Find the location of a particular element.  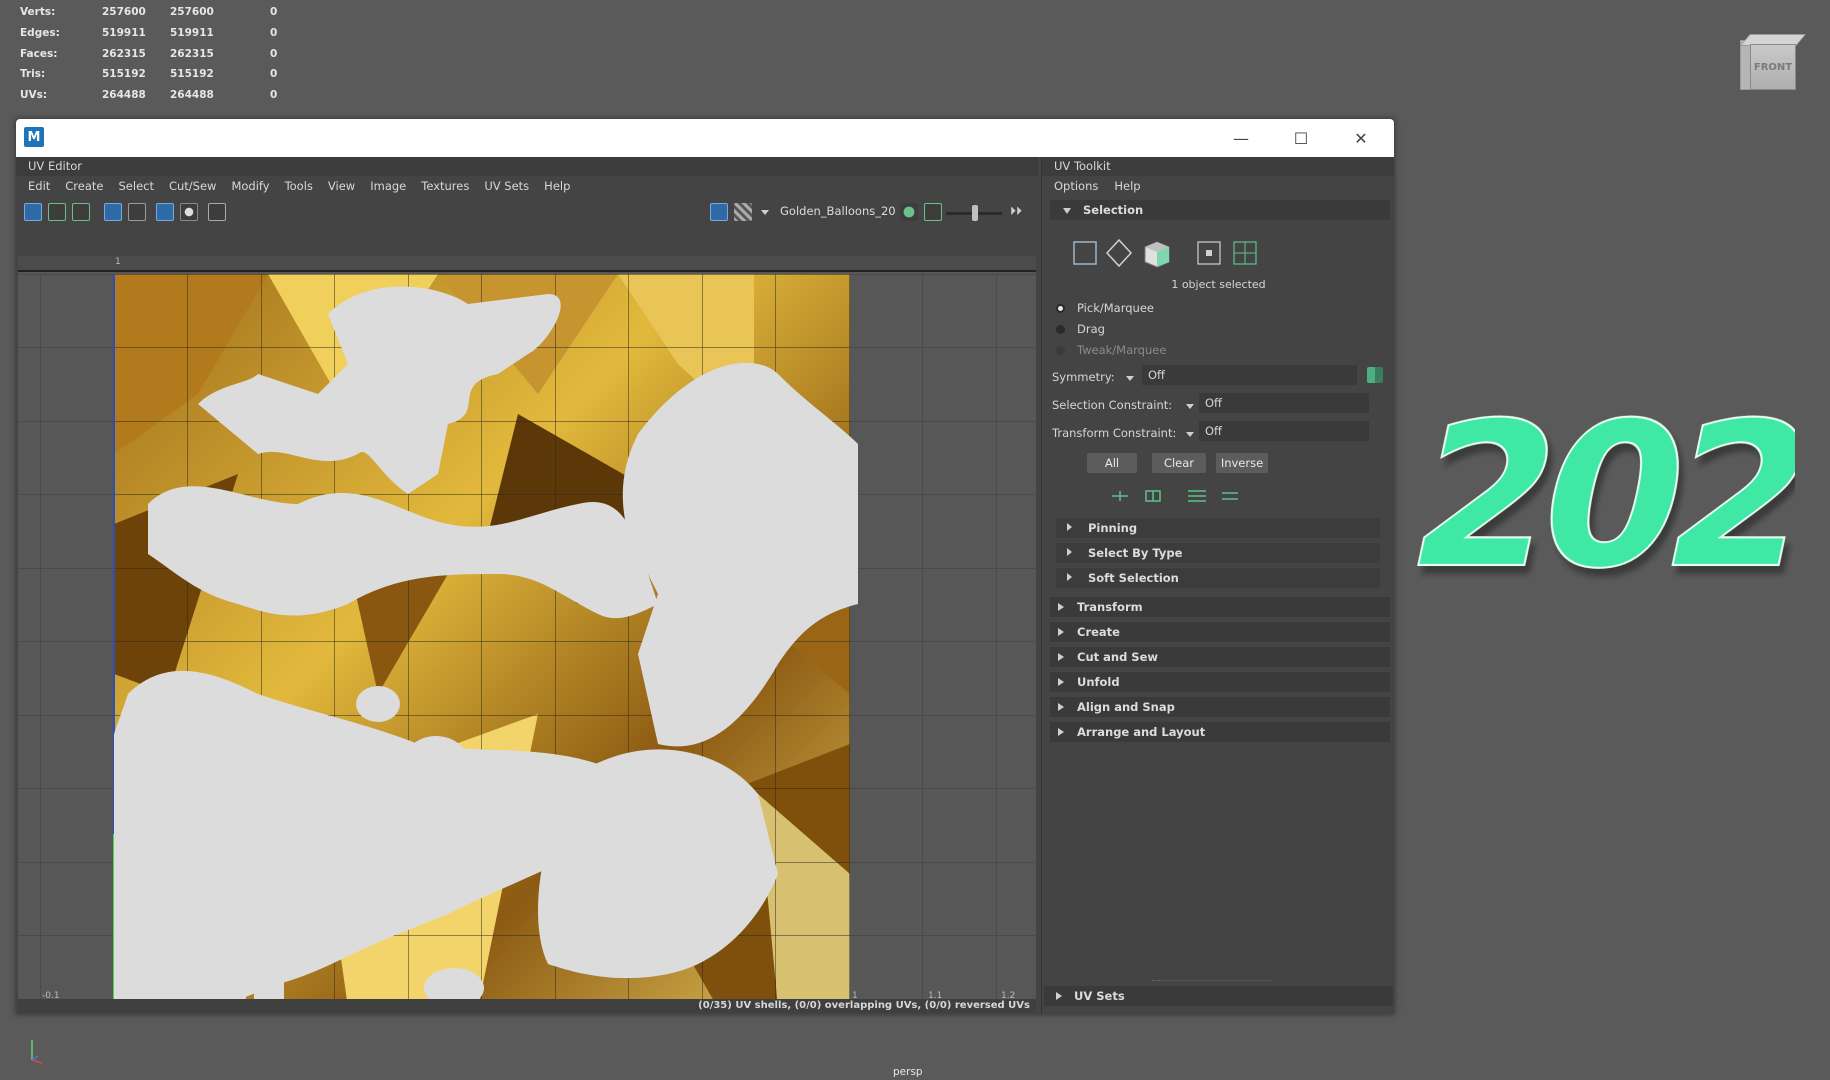

section-create: Create is located at coordinates (1220, 632).